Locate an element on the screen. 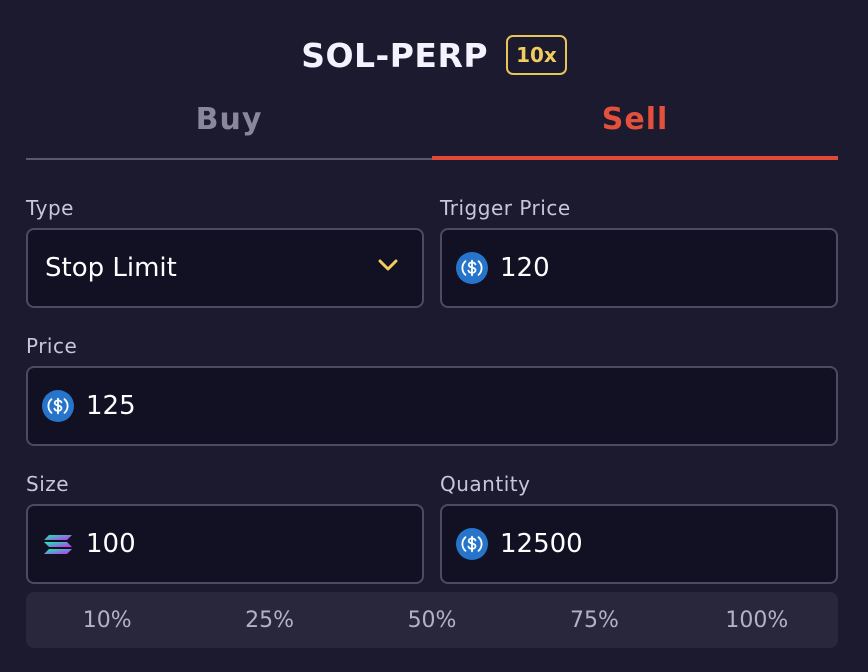 The width and height of the screenshot is (868, 672). price-field: 125 is located at coordinates (432, 406).